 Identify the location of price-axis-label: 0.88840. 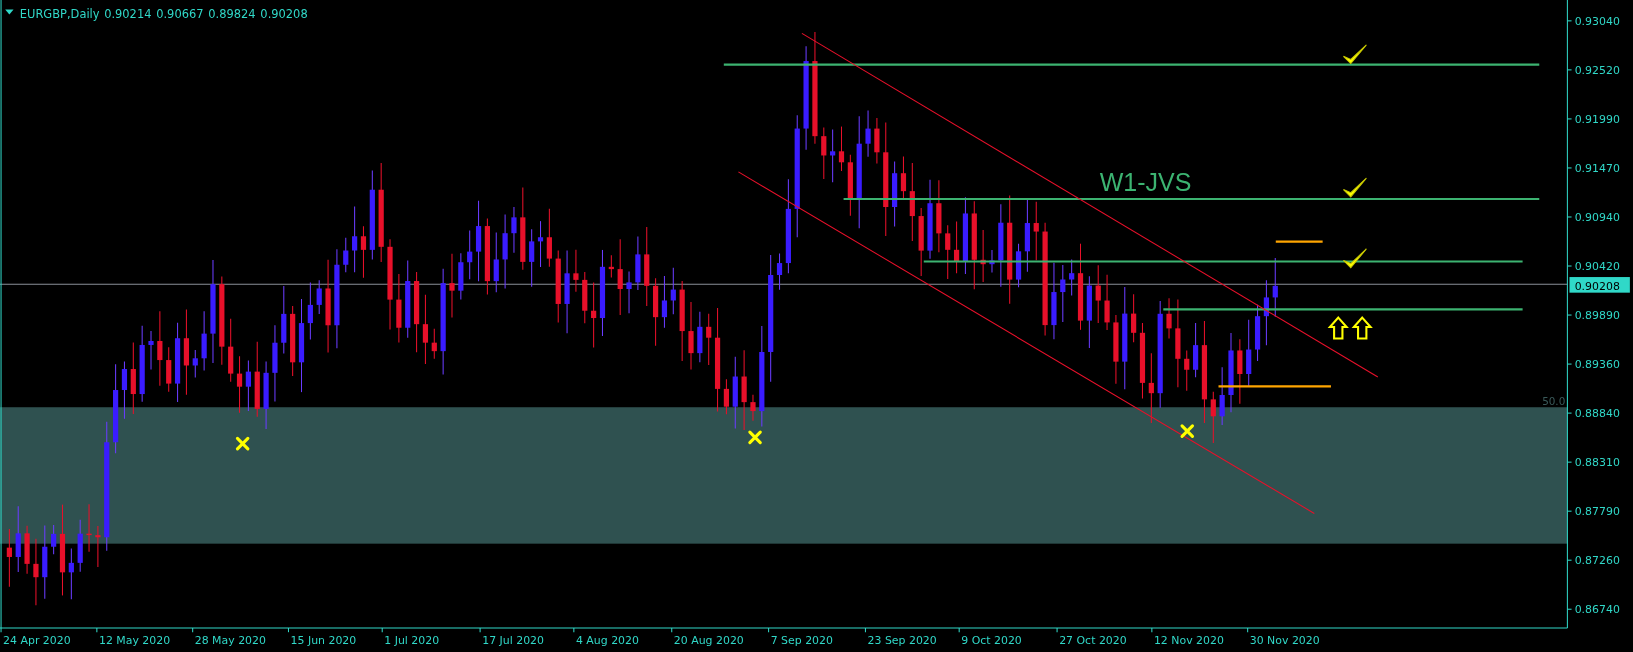
(1597, 414).